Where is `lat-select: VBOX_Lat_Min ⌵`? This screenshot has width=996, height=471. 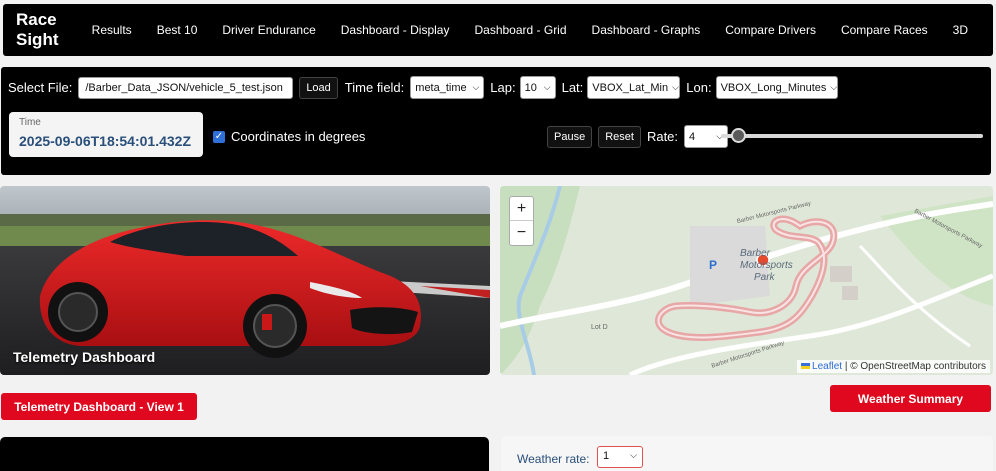
lat-select: VBOX_Lat_Min ⌵ is located at coordinates (634, 87).